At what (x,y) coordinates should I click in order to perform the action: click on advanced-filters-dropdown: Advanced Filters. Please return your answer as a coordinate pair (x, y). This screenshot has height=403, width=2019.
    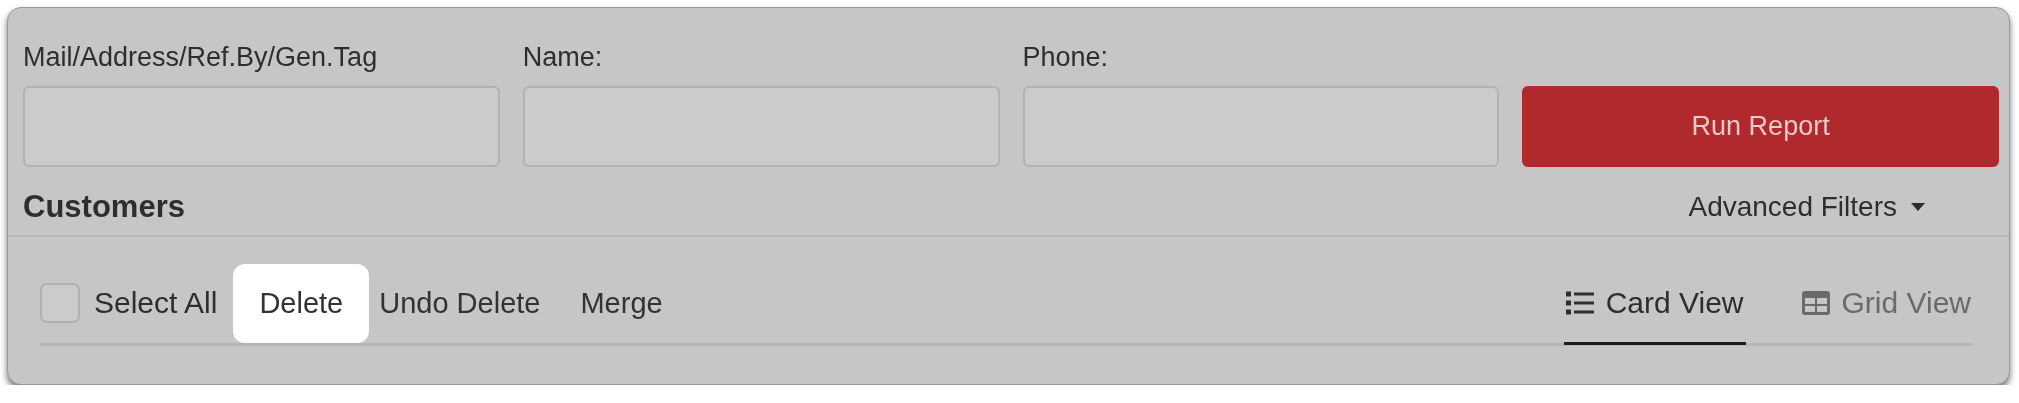
    Looking at the image, I should click on (1806, 207).